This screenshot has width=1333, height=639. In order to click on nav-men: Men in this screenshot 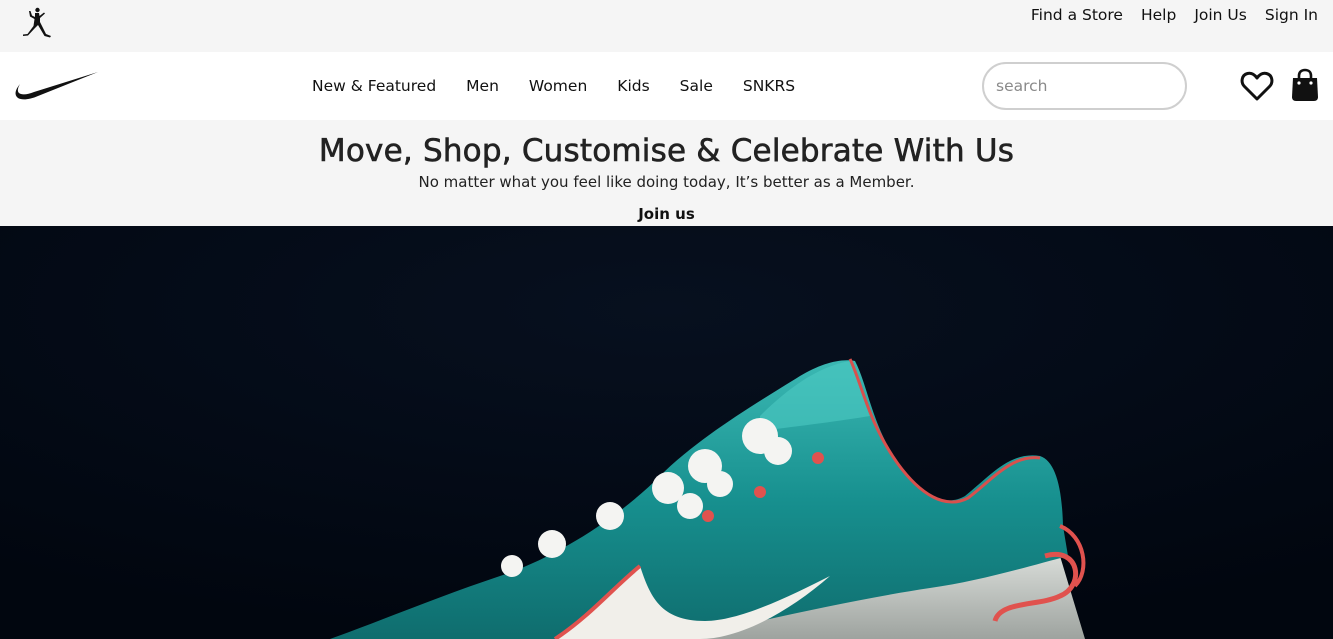, I will do `click(482, 86)`.